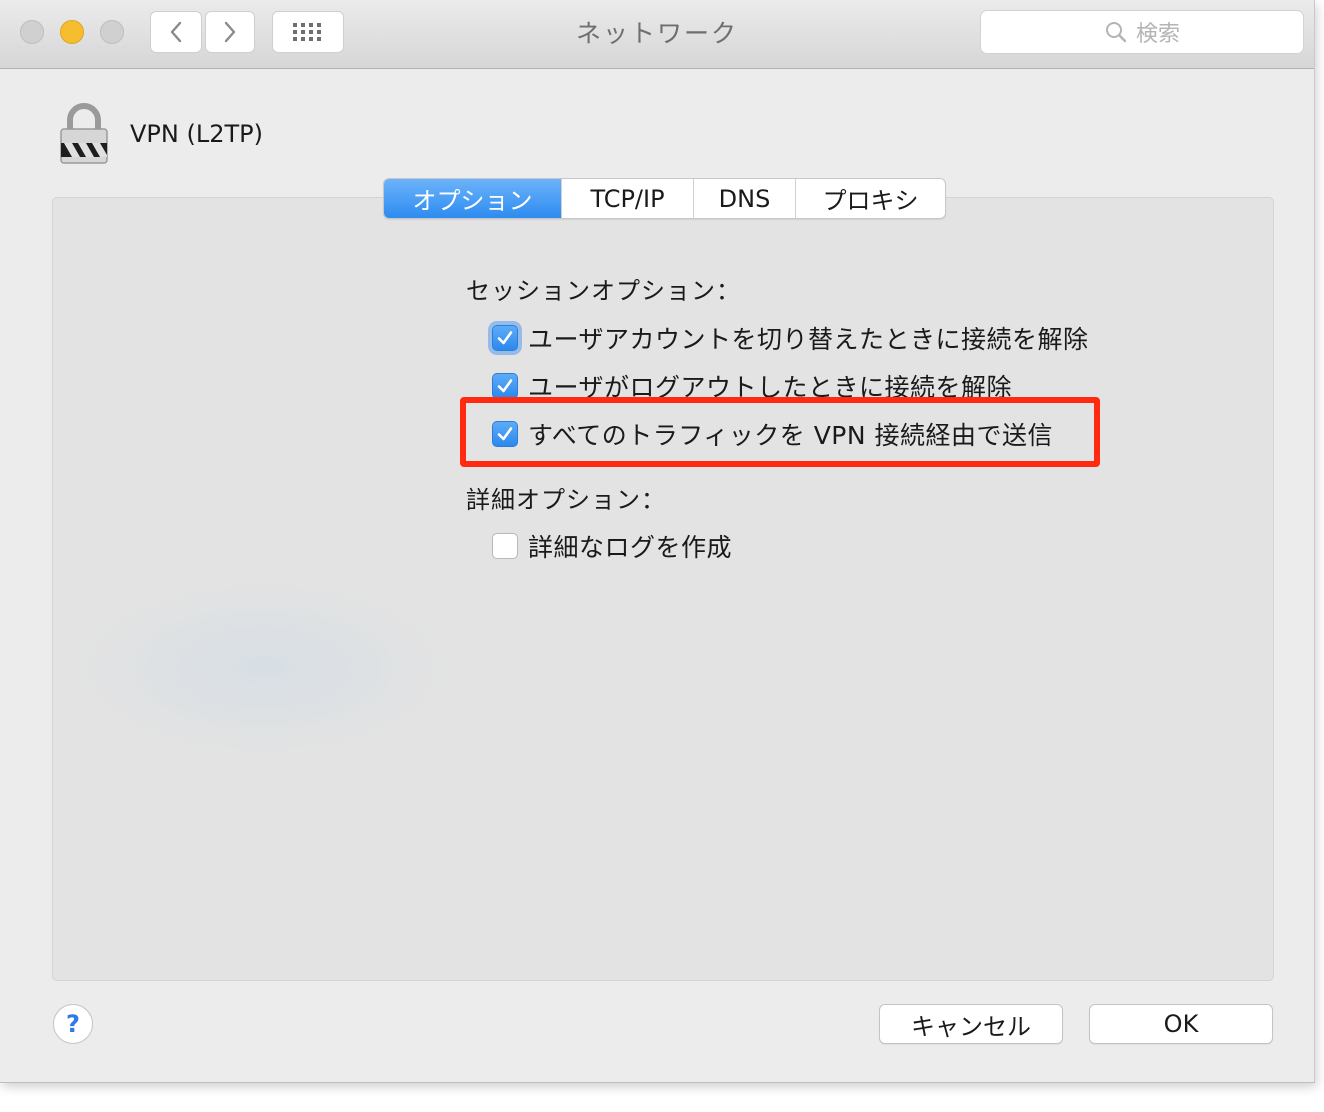  I want to click on disconnect-on-user-switch-checkbox, so click(505, 338).